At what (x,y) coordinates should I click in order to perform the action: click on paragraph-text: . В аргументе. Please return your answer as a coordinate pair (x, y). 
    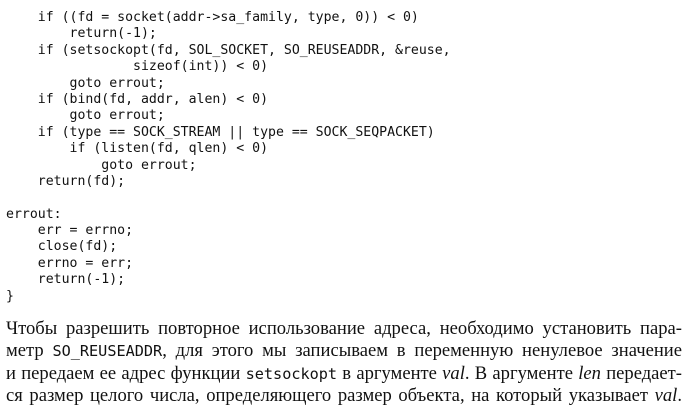
    Looking at the image, I should click on (521, 373).